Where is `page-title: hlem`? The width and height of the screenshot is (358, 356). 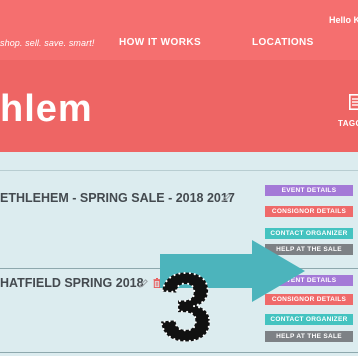
page-title: hlem is located at coordinates (46, 109).